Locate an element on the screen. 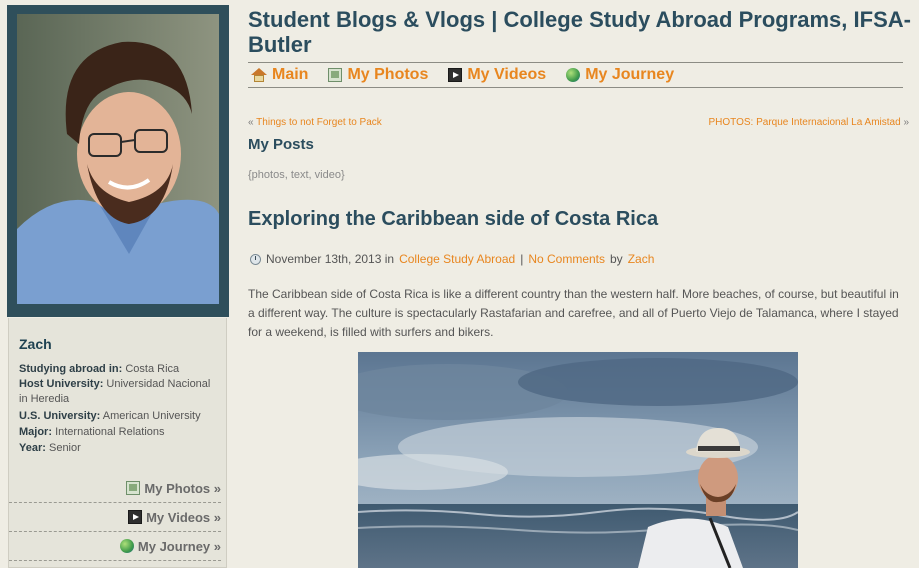 This screenshot has width=919, height=568. nav-main: Main is located at coordinates (279, 75).